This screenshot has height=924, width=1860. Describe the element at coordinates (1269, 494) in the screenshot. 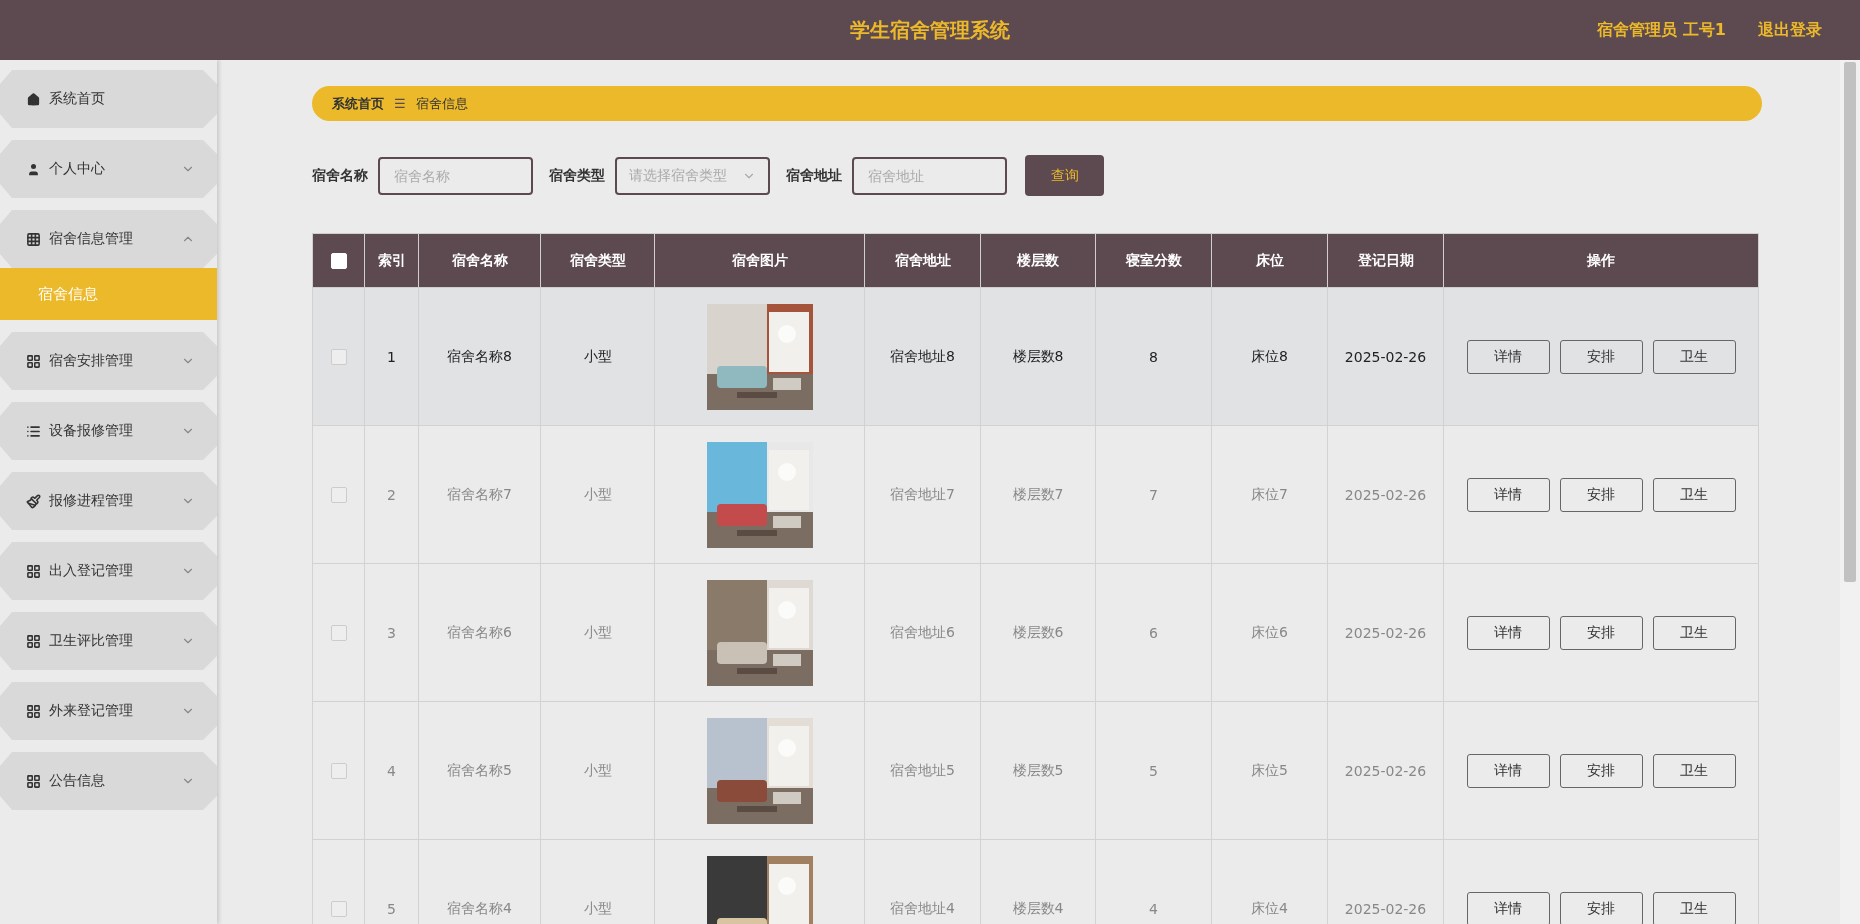

I see `table-cell: 床位7` at that location.